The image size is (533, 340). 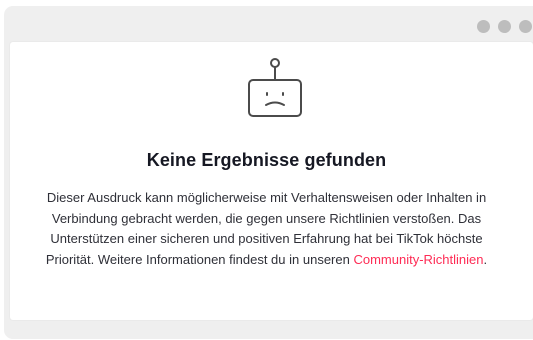 I want to click on empty-state-title: Keine Ergebnisse gefunden, so click(x=266, y=160).